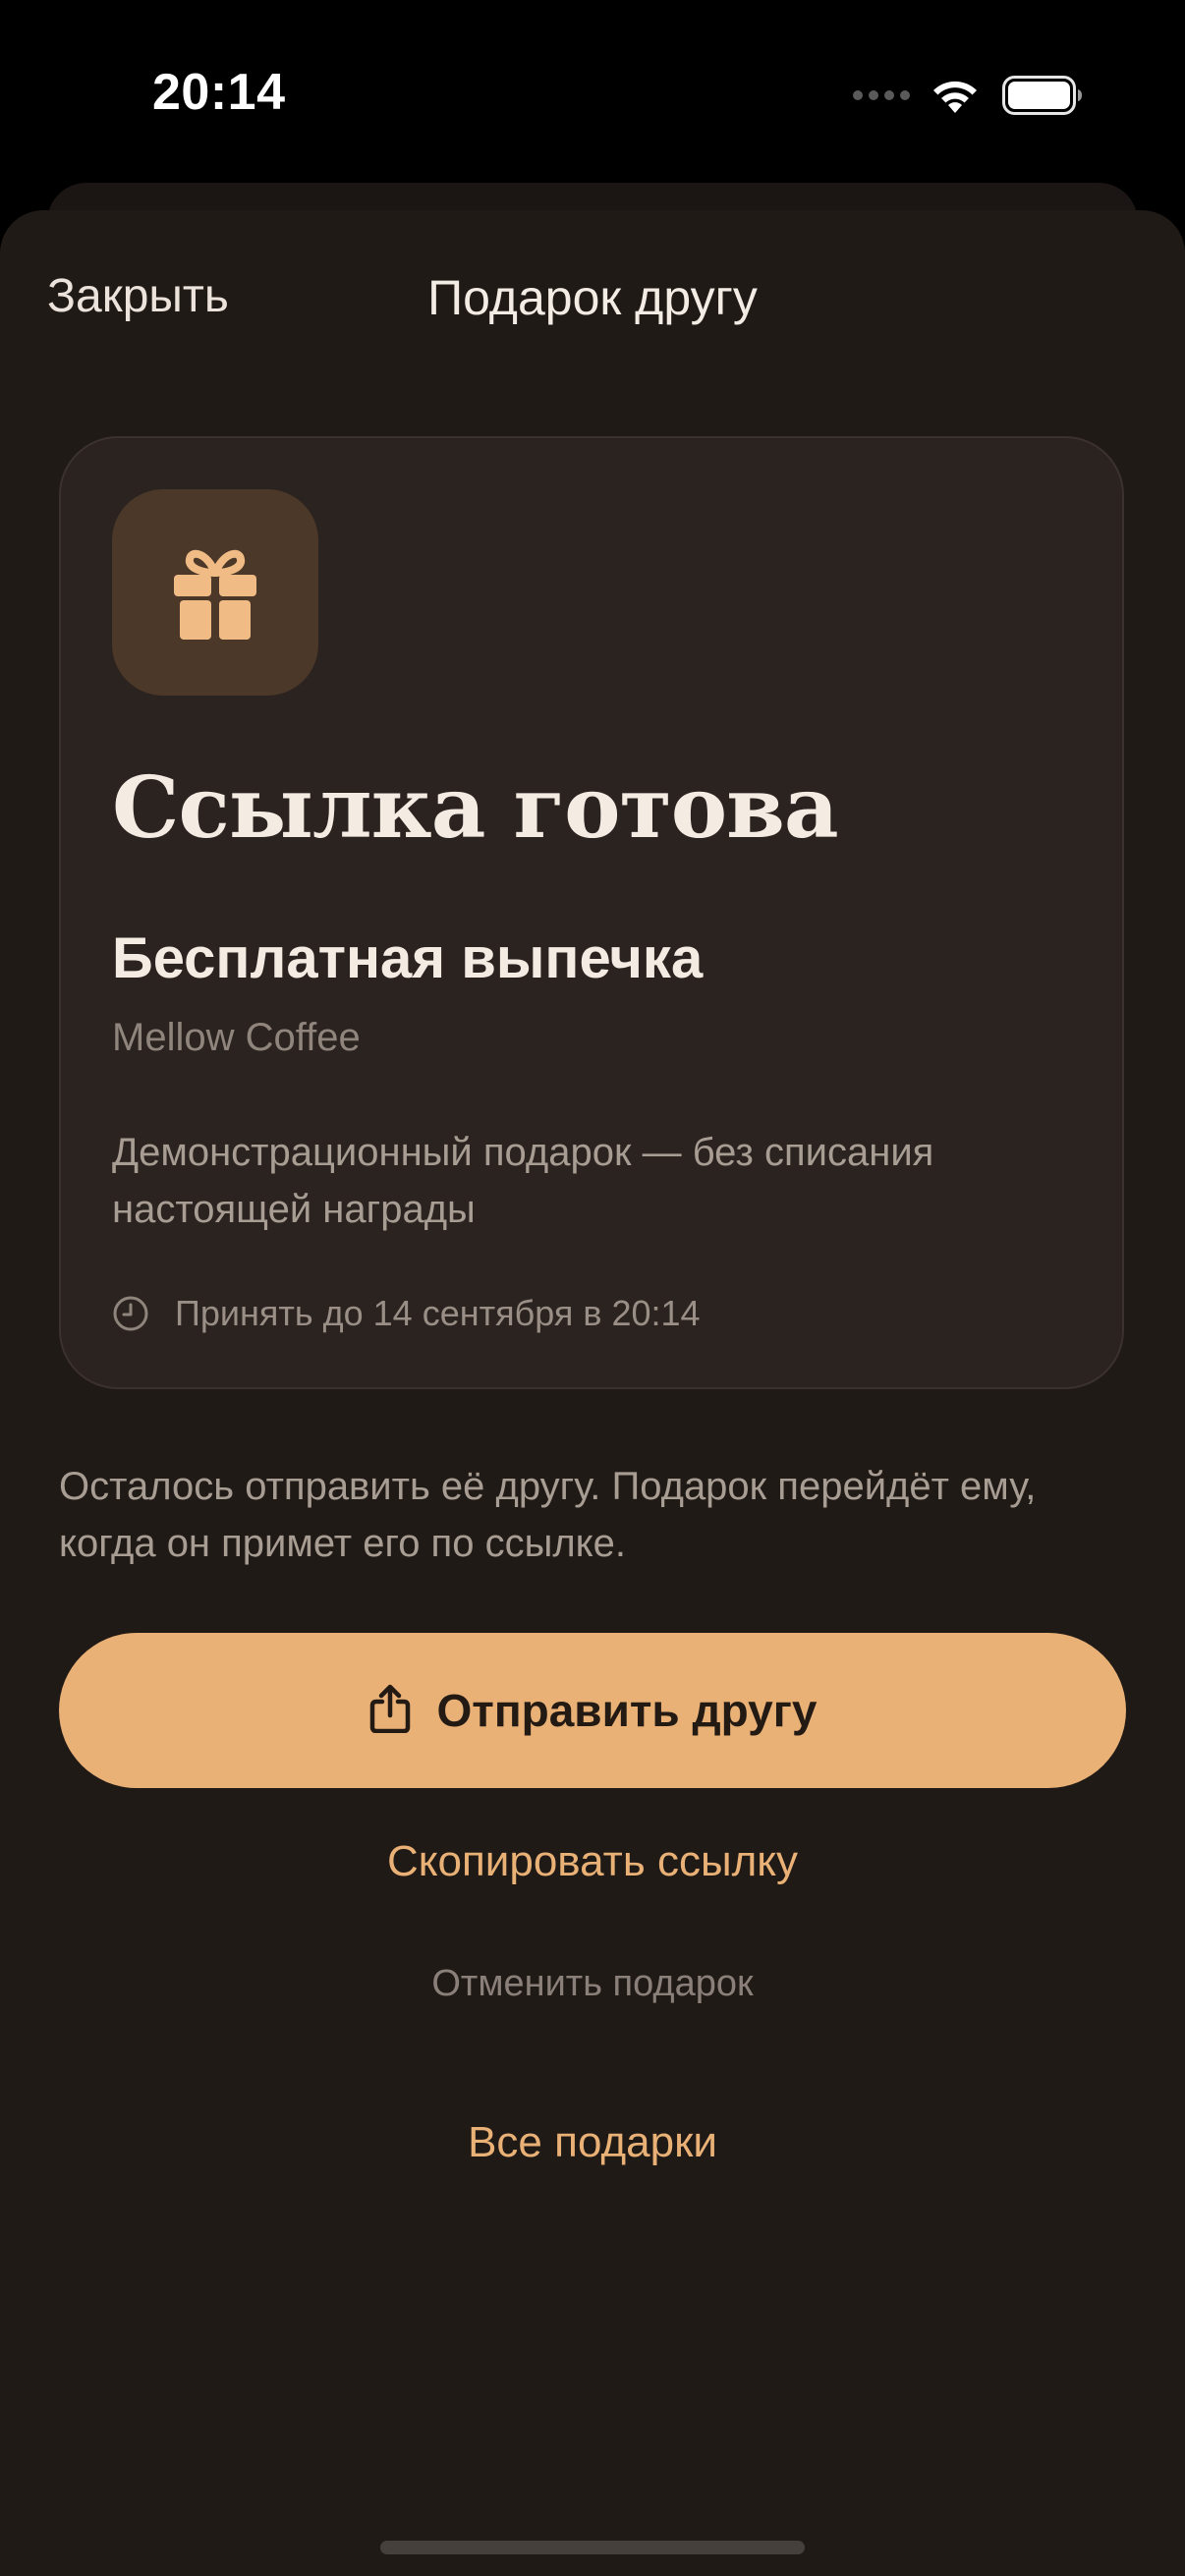 This screenshot has height=2576, width=1185. I want to click on send-to-friend-button: Отправить другу, so click(592, 1710).